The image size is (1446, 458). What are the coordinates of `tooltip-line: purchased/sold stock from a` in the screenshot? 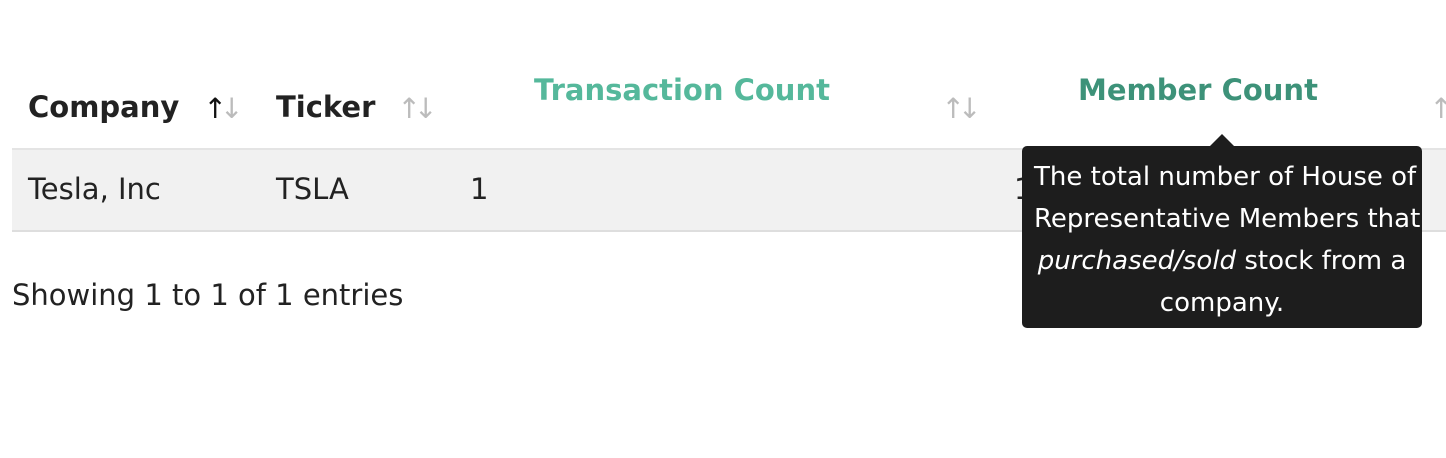 It's located at (1222, 261).